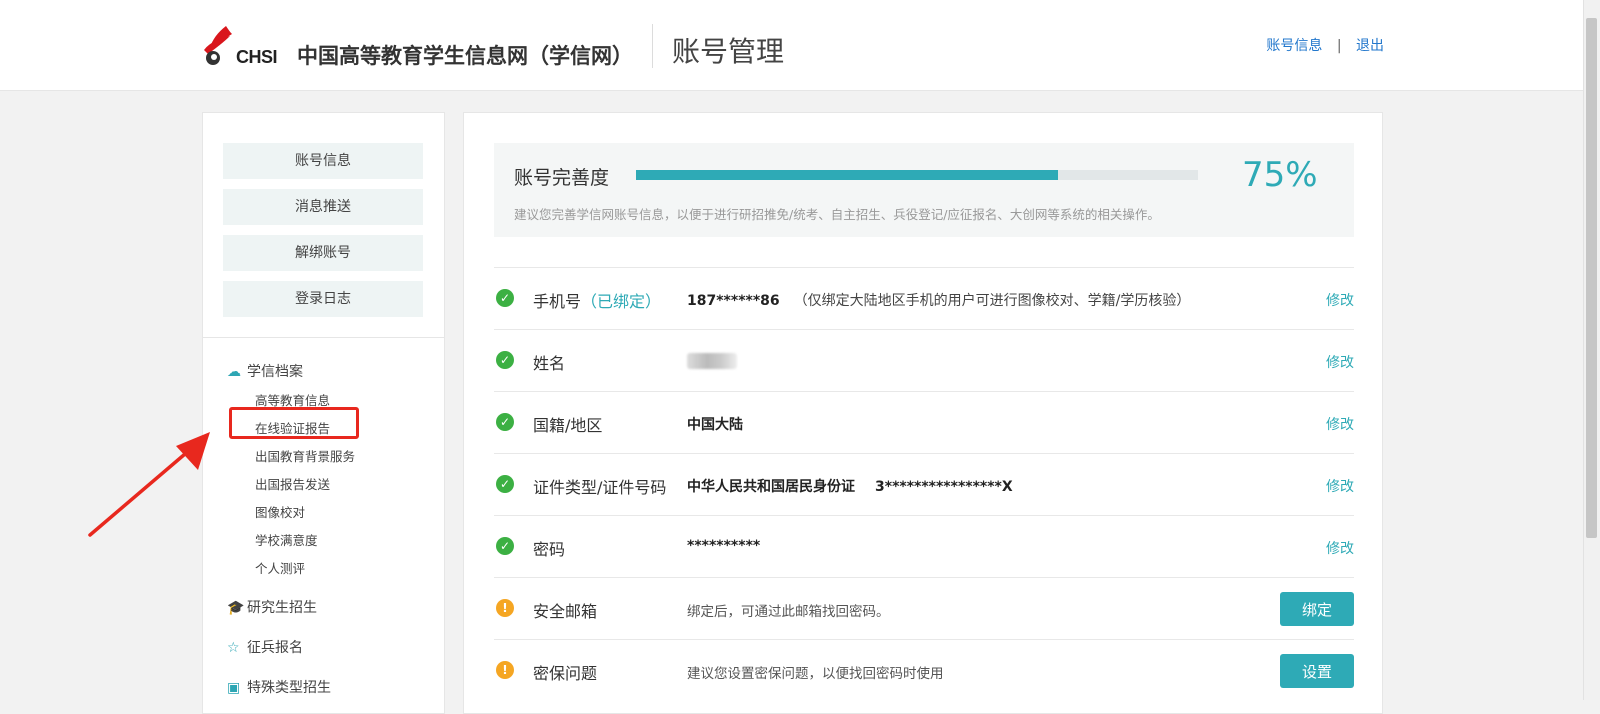 Image resolution: width=1600 pixels, height=714 pixels. What do you see at coordinates (944, 487) in the screenshot?
I see `id-number: 3****************X` at bounding box center [944, 487].